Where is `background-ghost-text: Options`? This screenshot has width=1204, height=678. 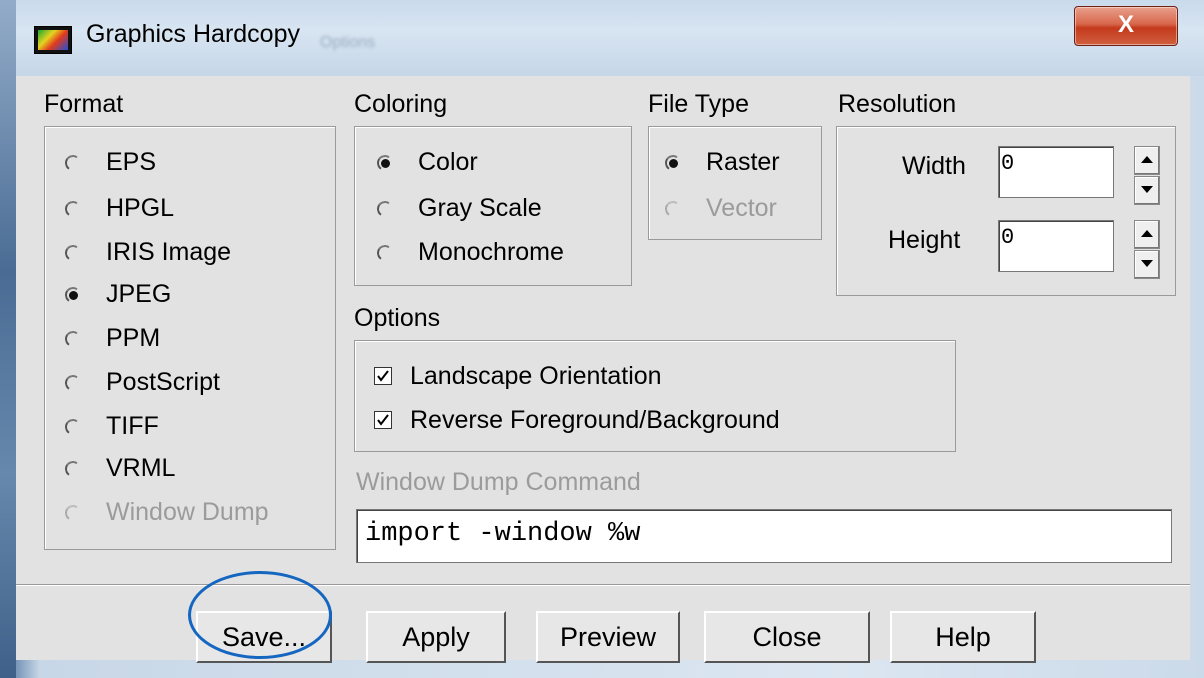 background-ghost-text: Options is located at coordinates (348, 42).